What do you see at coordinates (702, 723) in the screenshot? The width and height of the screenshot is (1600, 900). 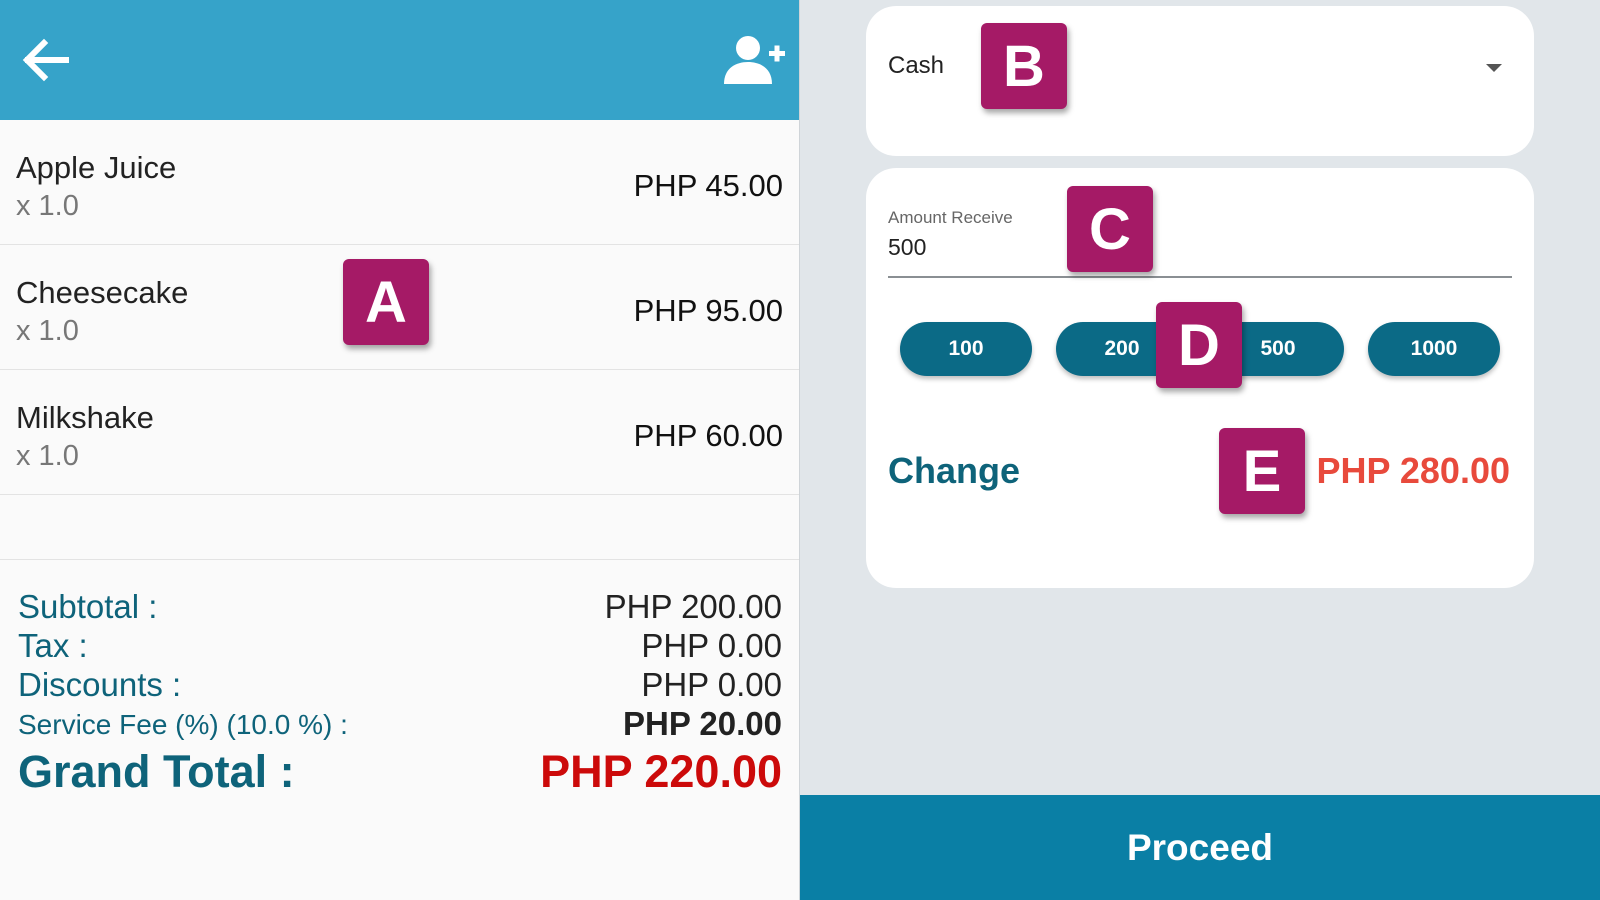 I see `service-fee-value: PHP 20.00` at bounding box center [702, 723].